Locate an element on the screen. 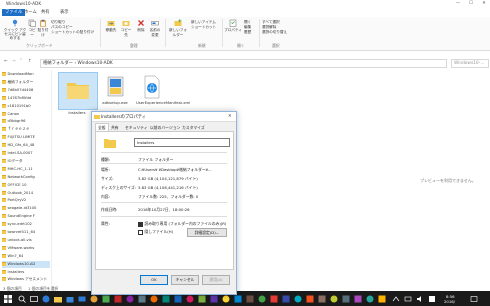  sidebar-item: PortQryV2 is located at coordinates (26, 200).